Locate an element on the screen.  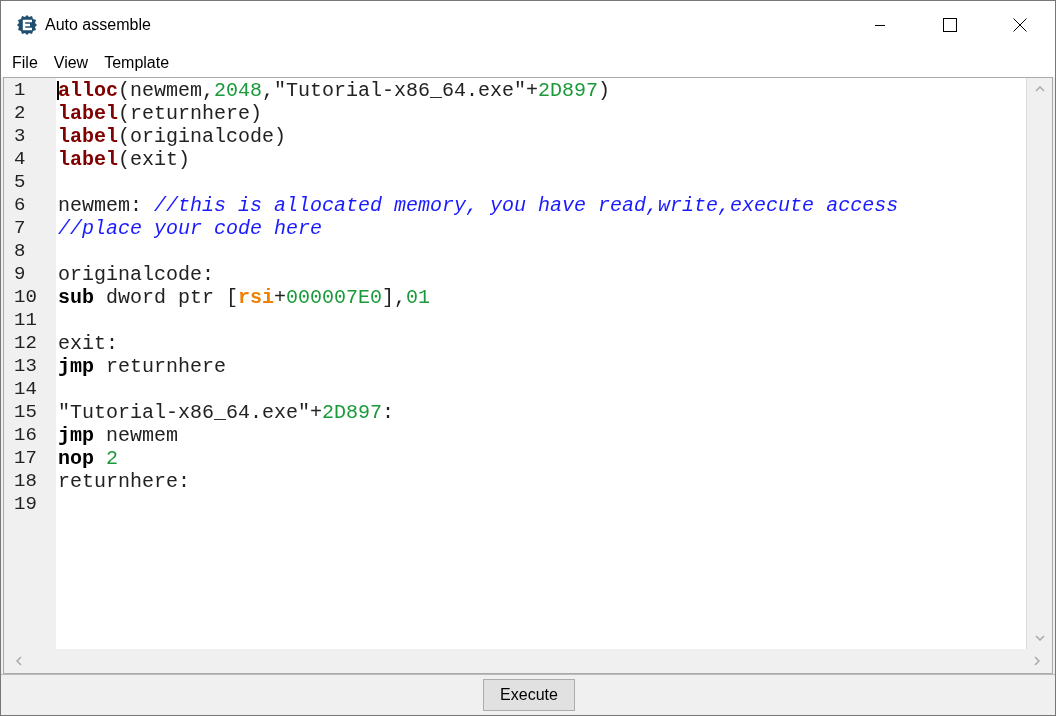
line-number: 6 is located at coordinates (20, 205).